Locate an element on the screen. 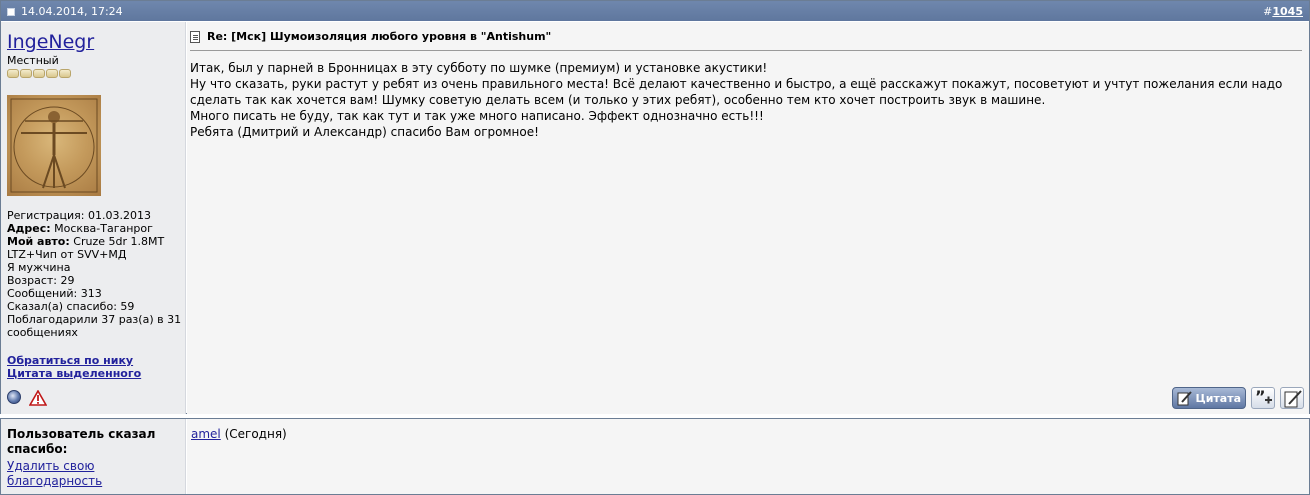  quote-selected-link: Цитата выделенного is located at coordinates (74, 373).